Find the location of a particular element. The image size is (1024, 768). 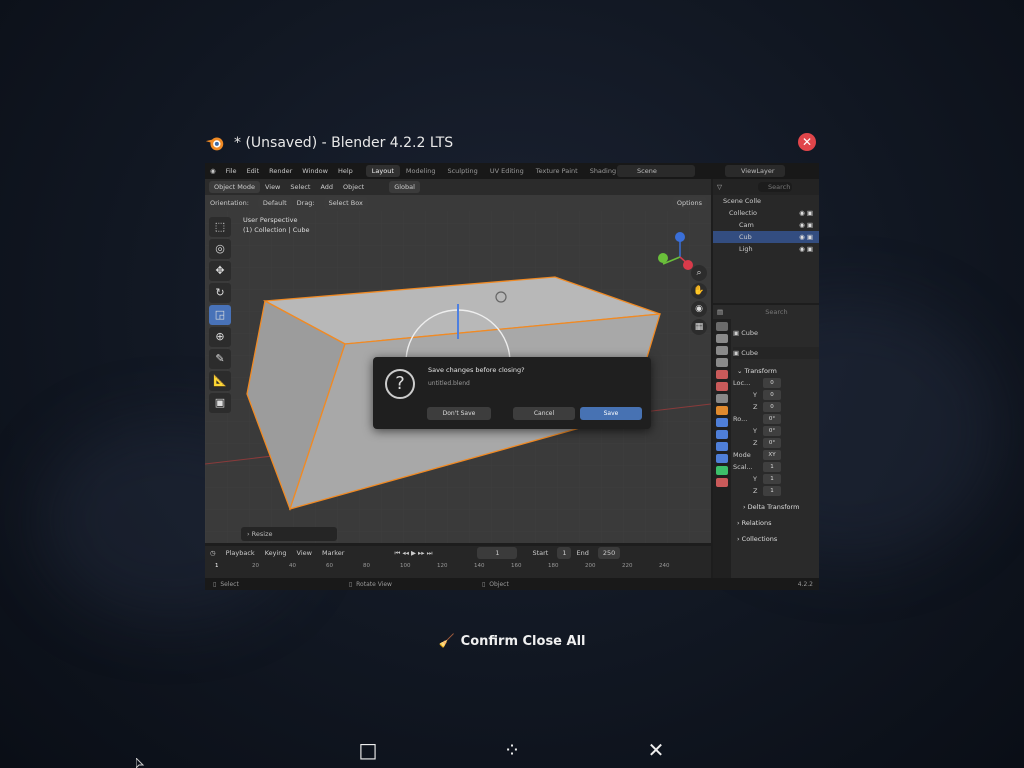

scale-x-row: Scal... 1 is located at coordinates (776, 467).